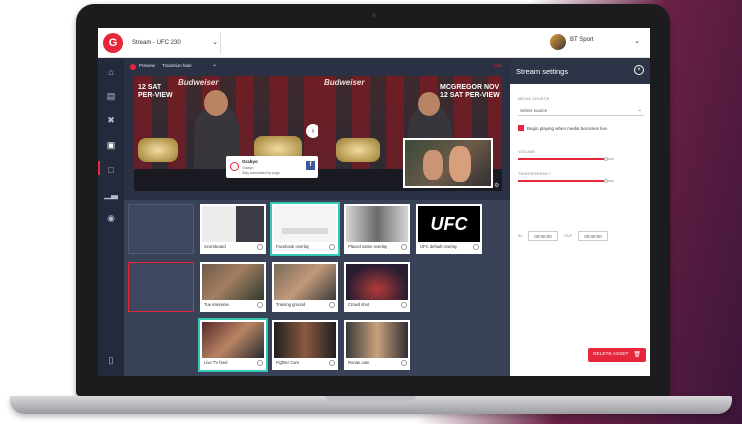 The width and height of the screenshot is (742, 424). Describe the element at coordinates (558, 42) in the screenshot. I see `avatar` at that location.